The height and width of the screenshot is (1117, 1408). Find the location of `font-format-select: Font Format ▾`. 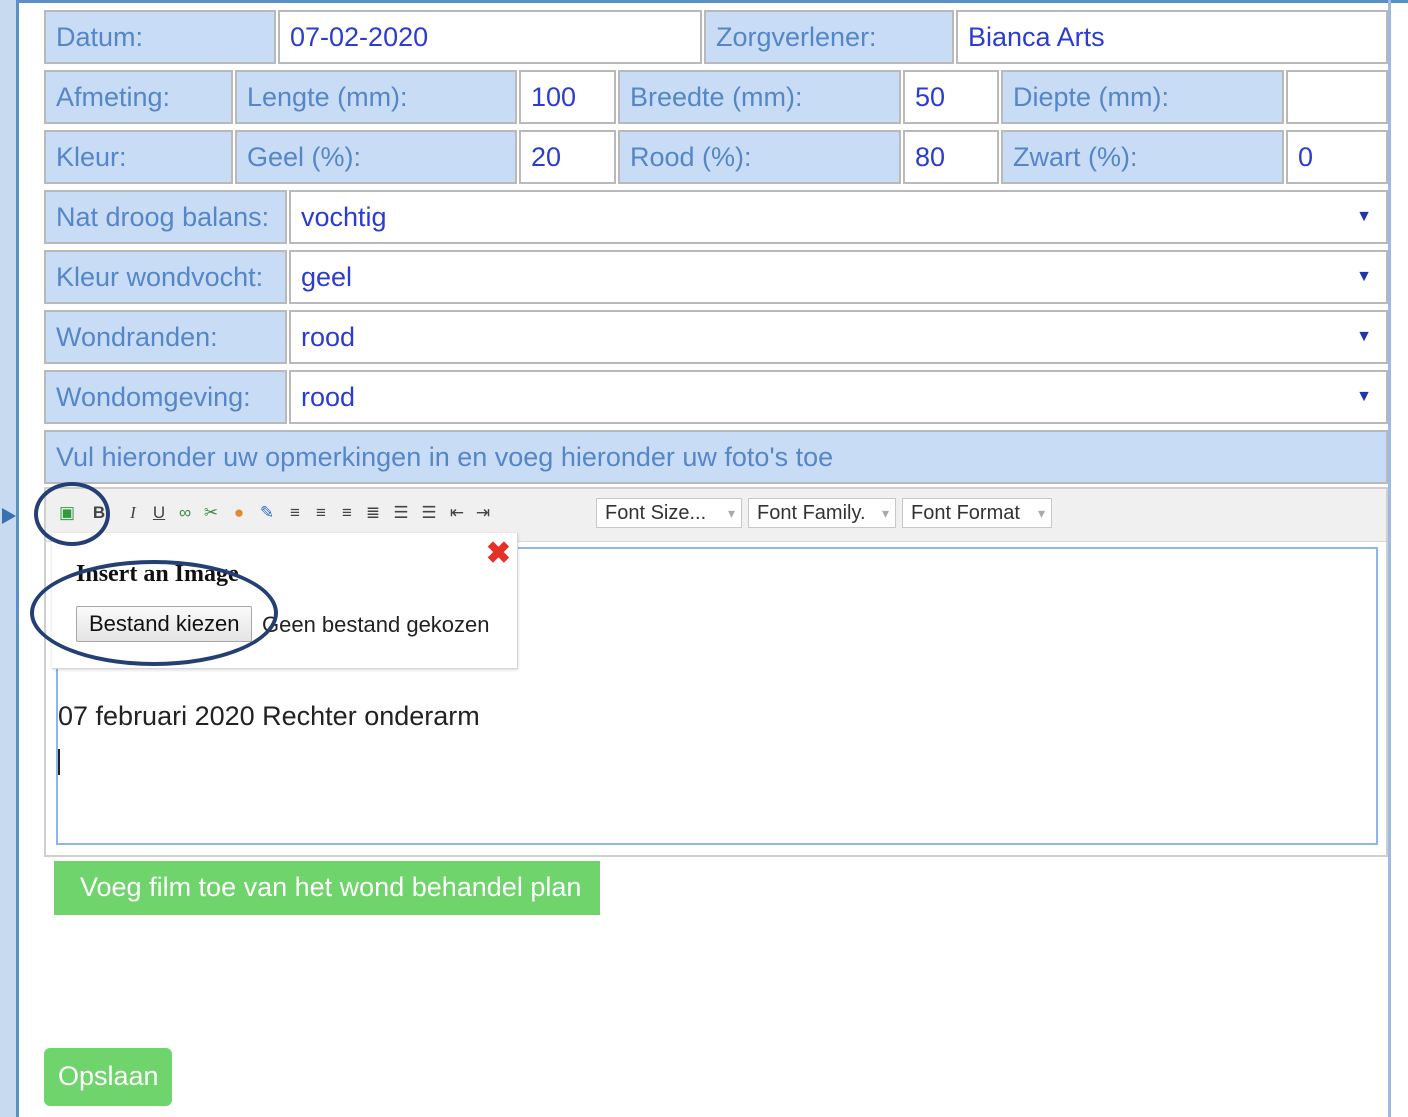

font-format-select: Font Format ▾ is located at coordinates (977, 513).